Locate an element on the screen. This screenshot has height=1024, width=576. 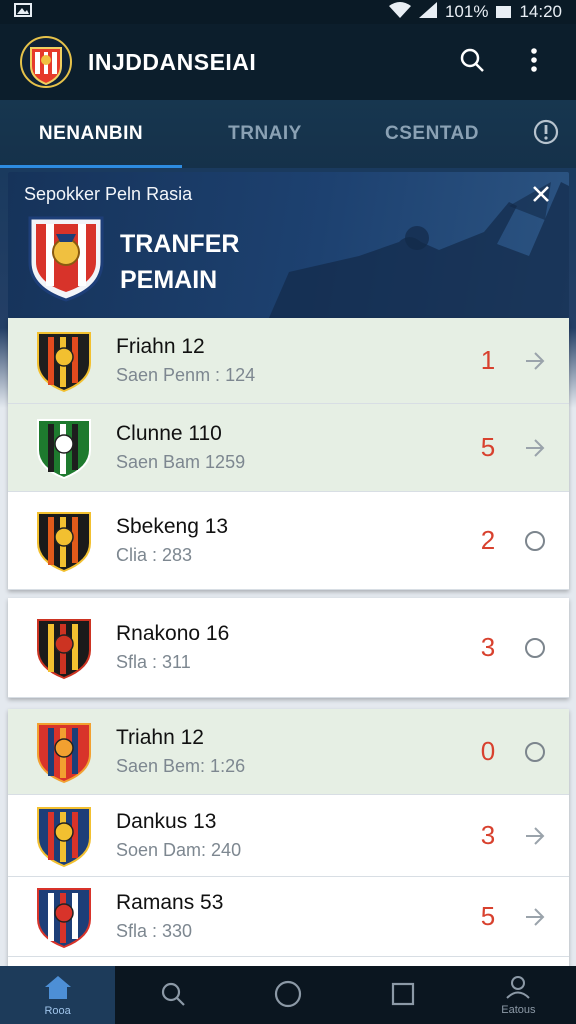
list-item-name: Clunne 110 is located at coordinates (169, 433).